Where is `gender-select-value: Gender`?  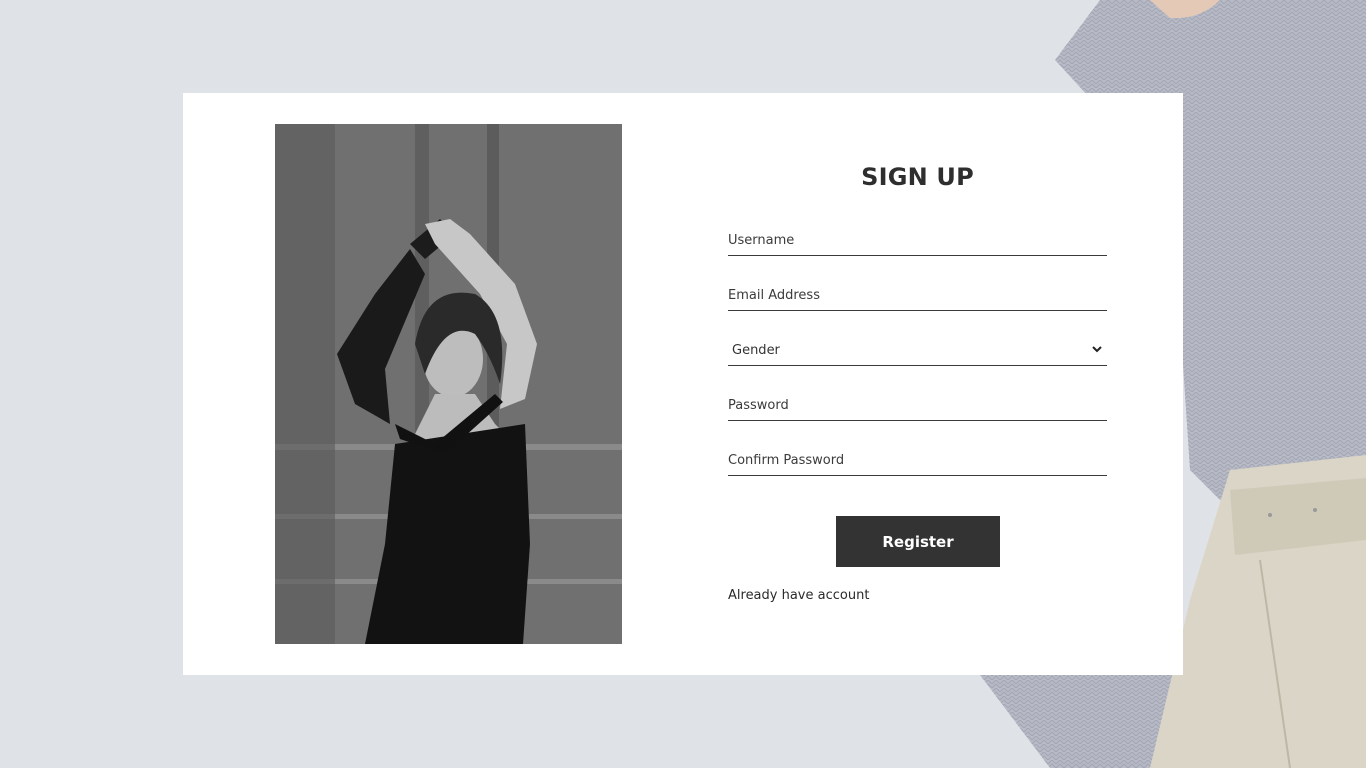
gender-select-value: Gender is located at coordinates (756, 350).